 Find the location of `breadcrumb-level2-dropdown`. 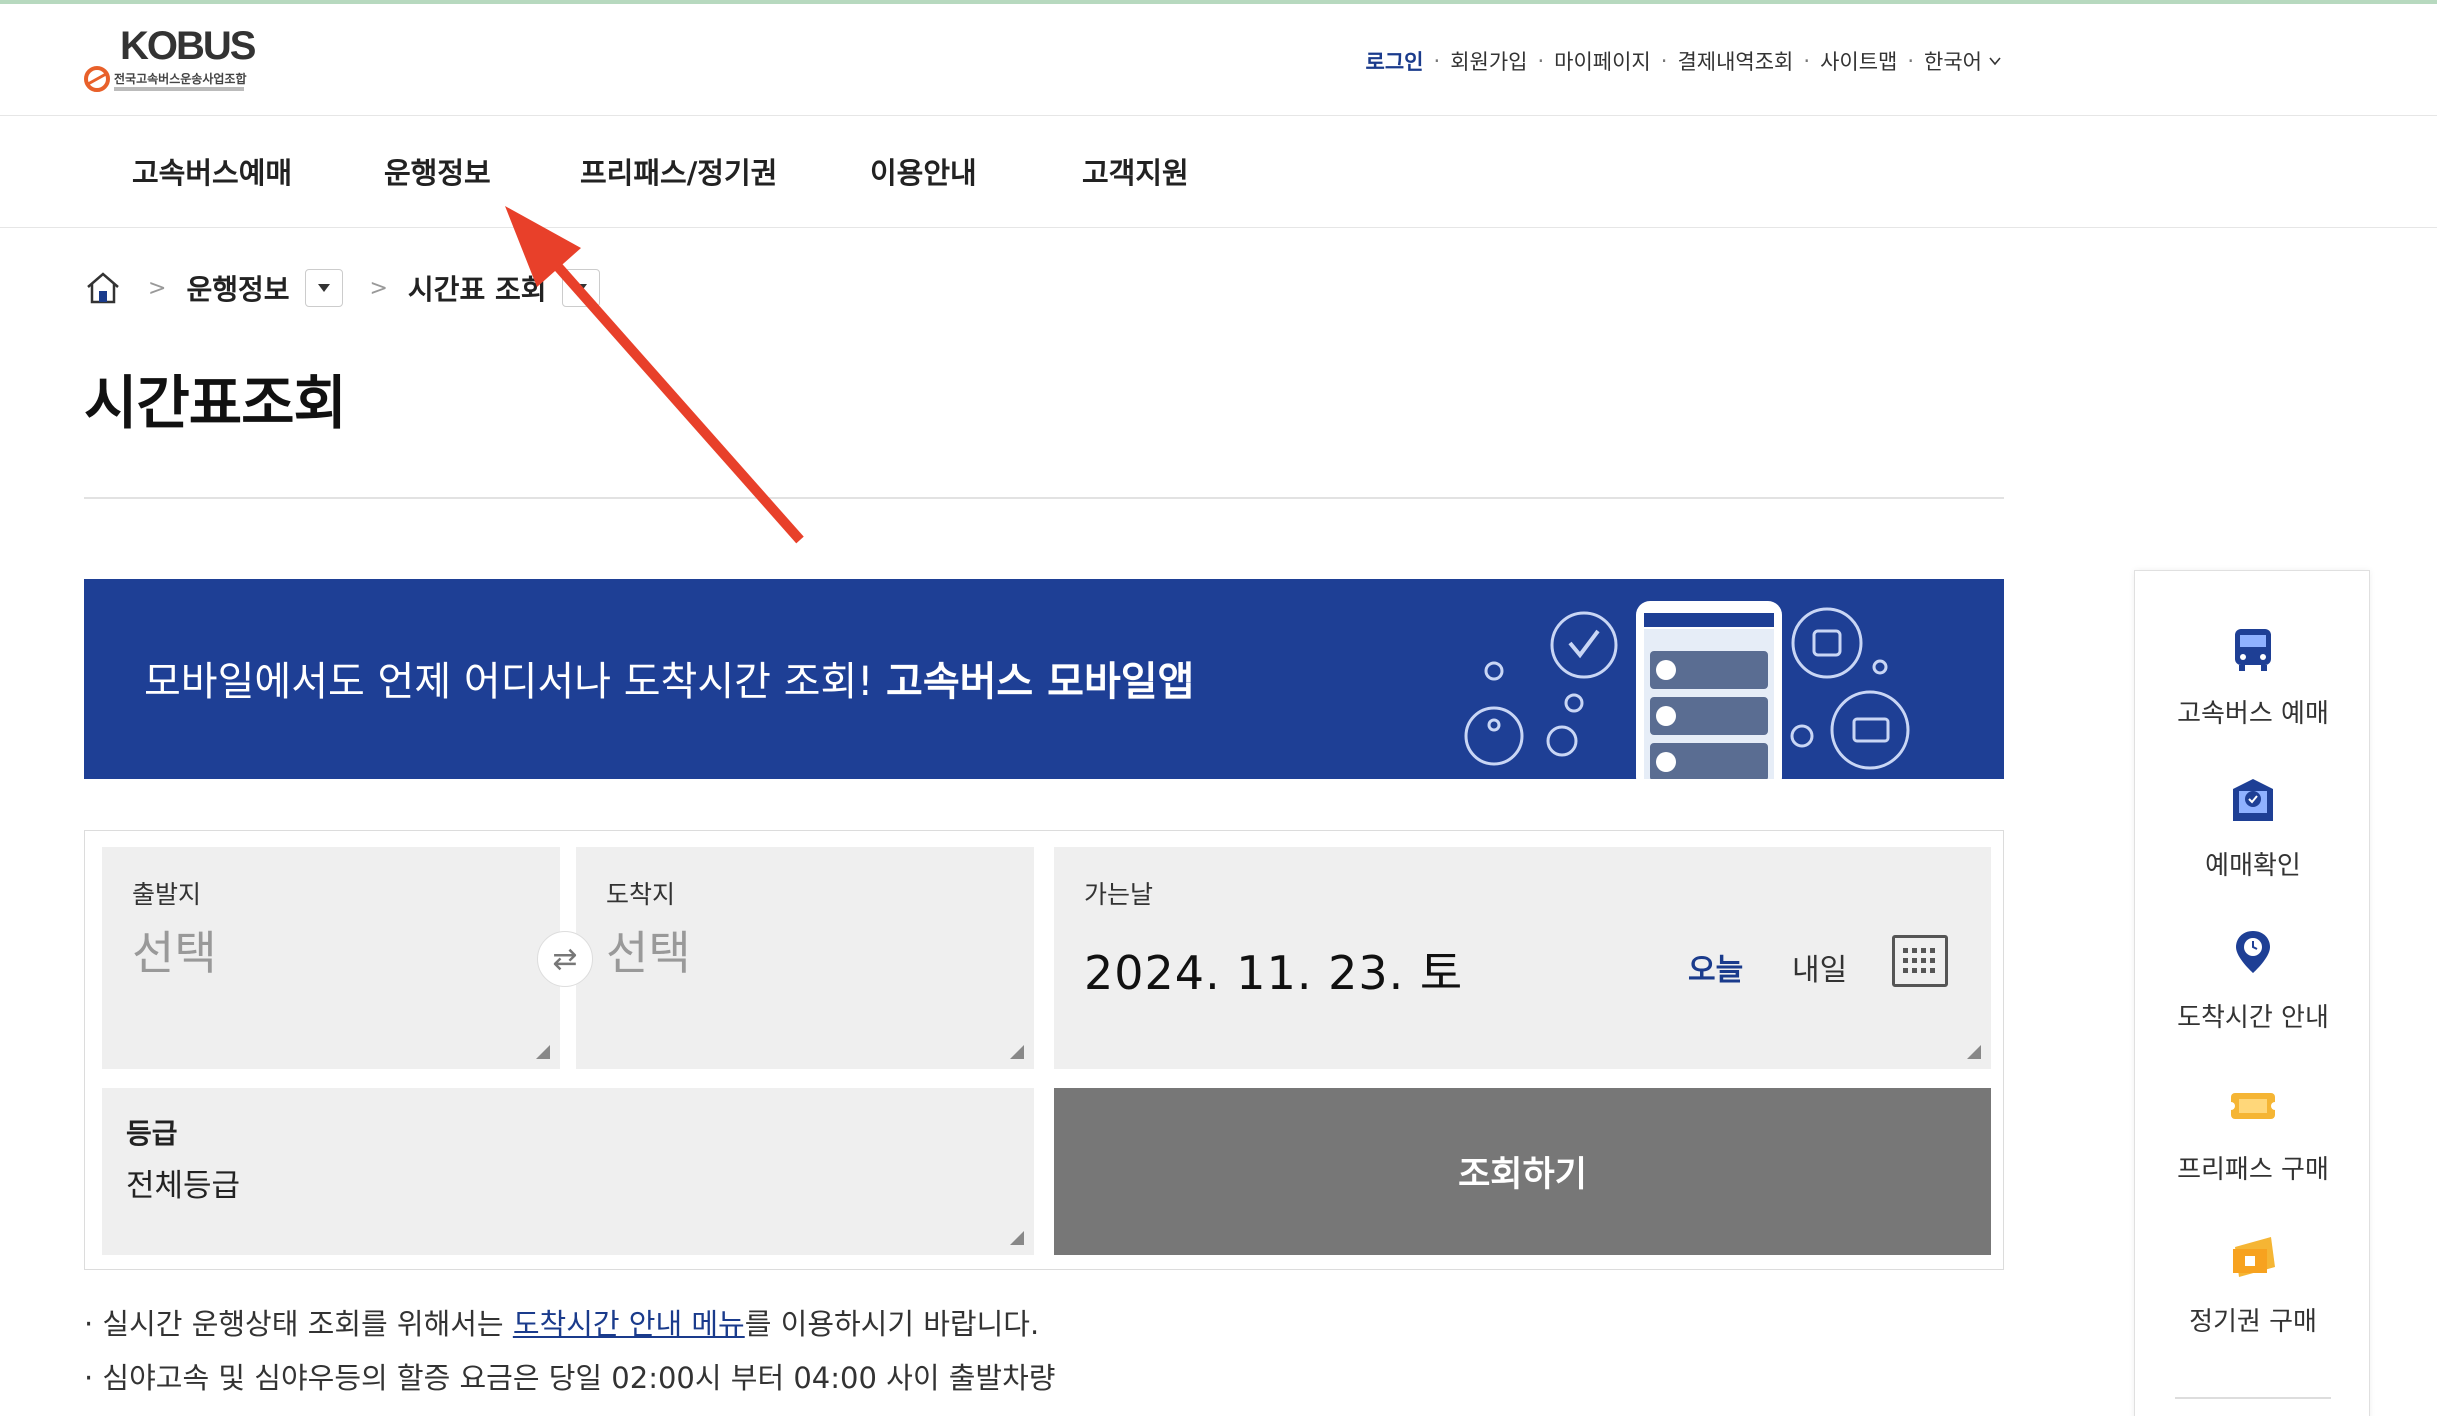

breadcrumb-level2-dropdown is located at coordinates (581, 288).